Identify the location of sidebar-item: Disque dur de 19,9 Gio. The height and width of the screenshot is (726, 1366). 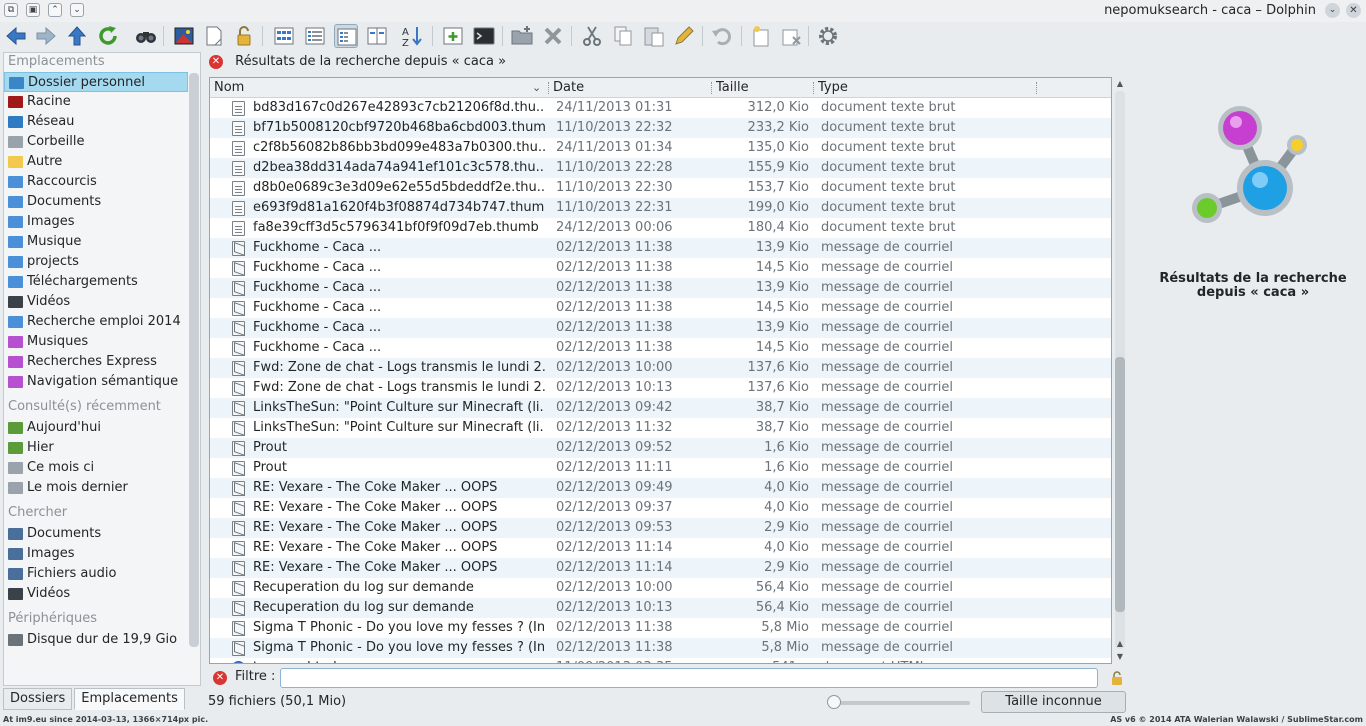
(102, 640).